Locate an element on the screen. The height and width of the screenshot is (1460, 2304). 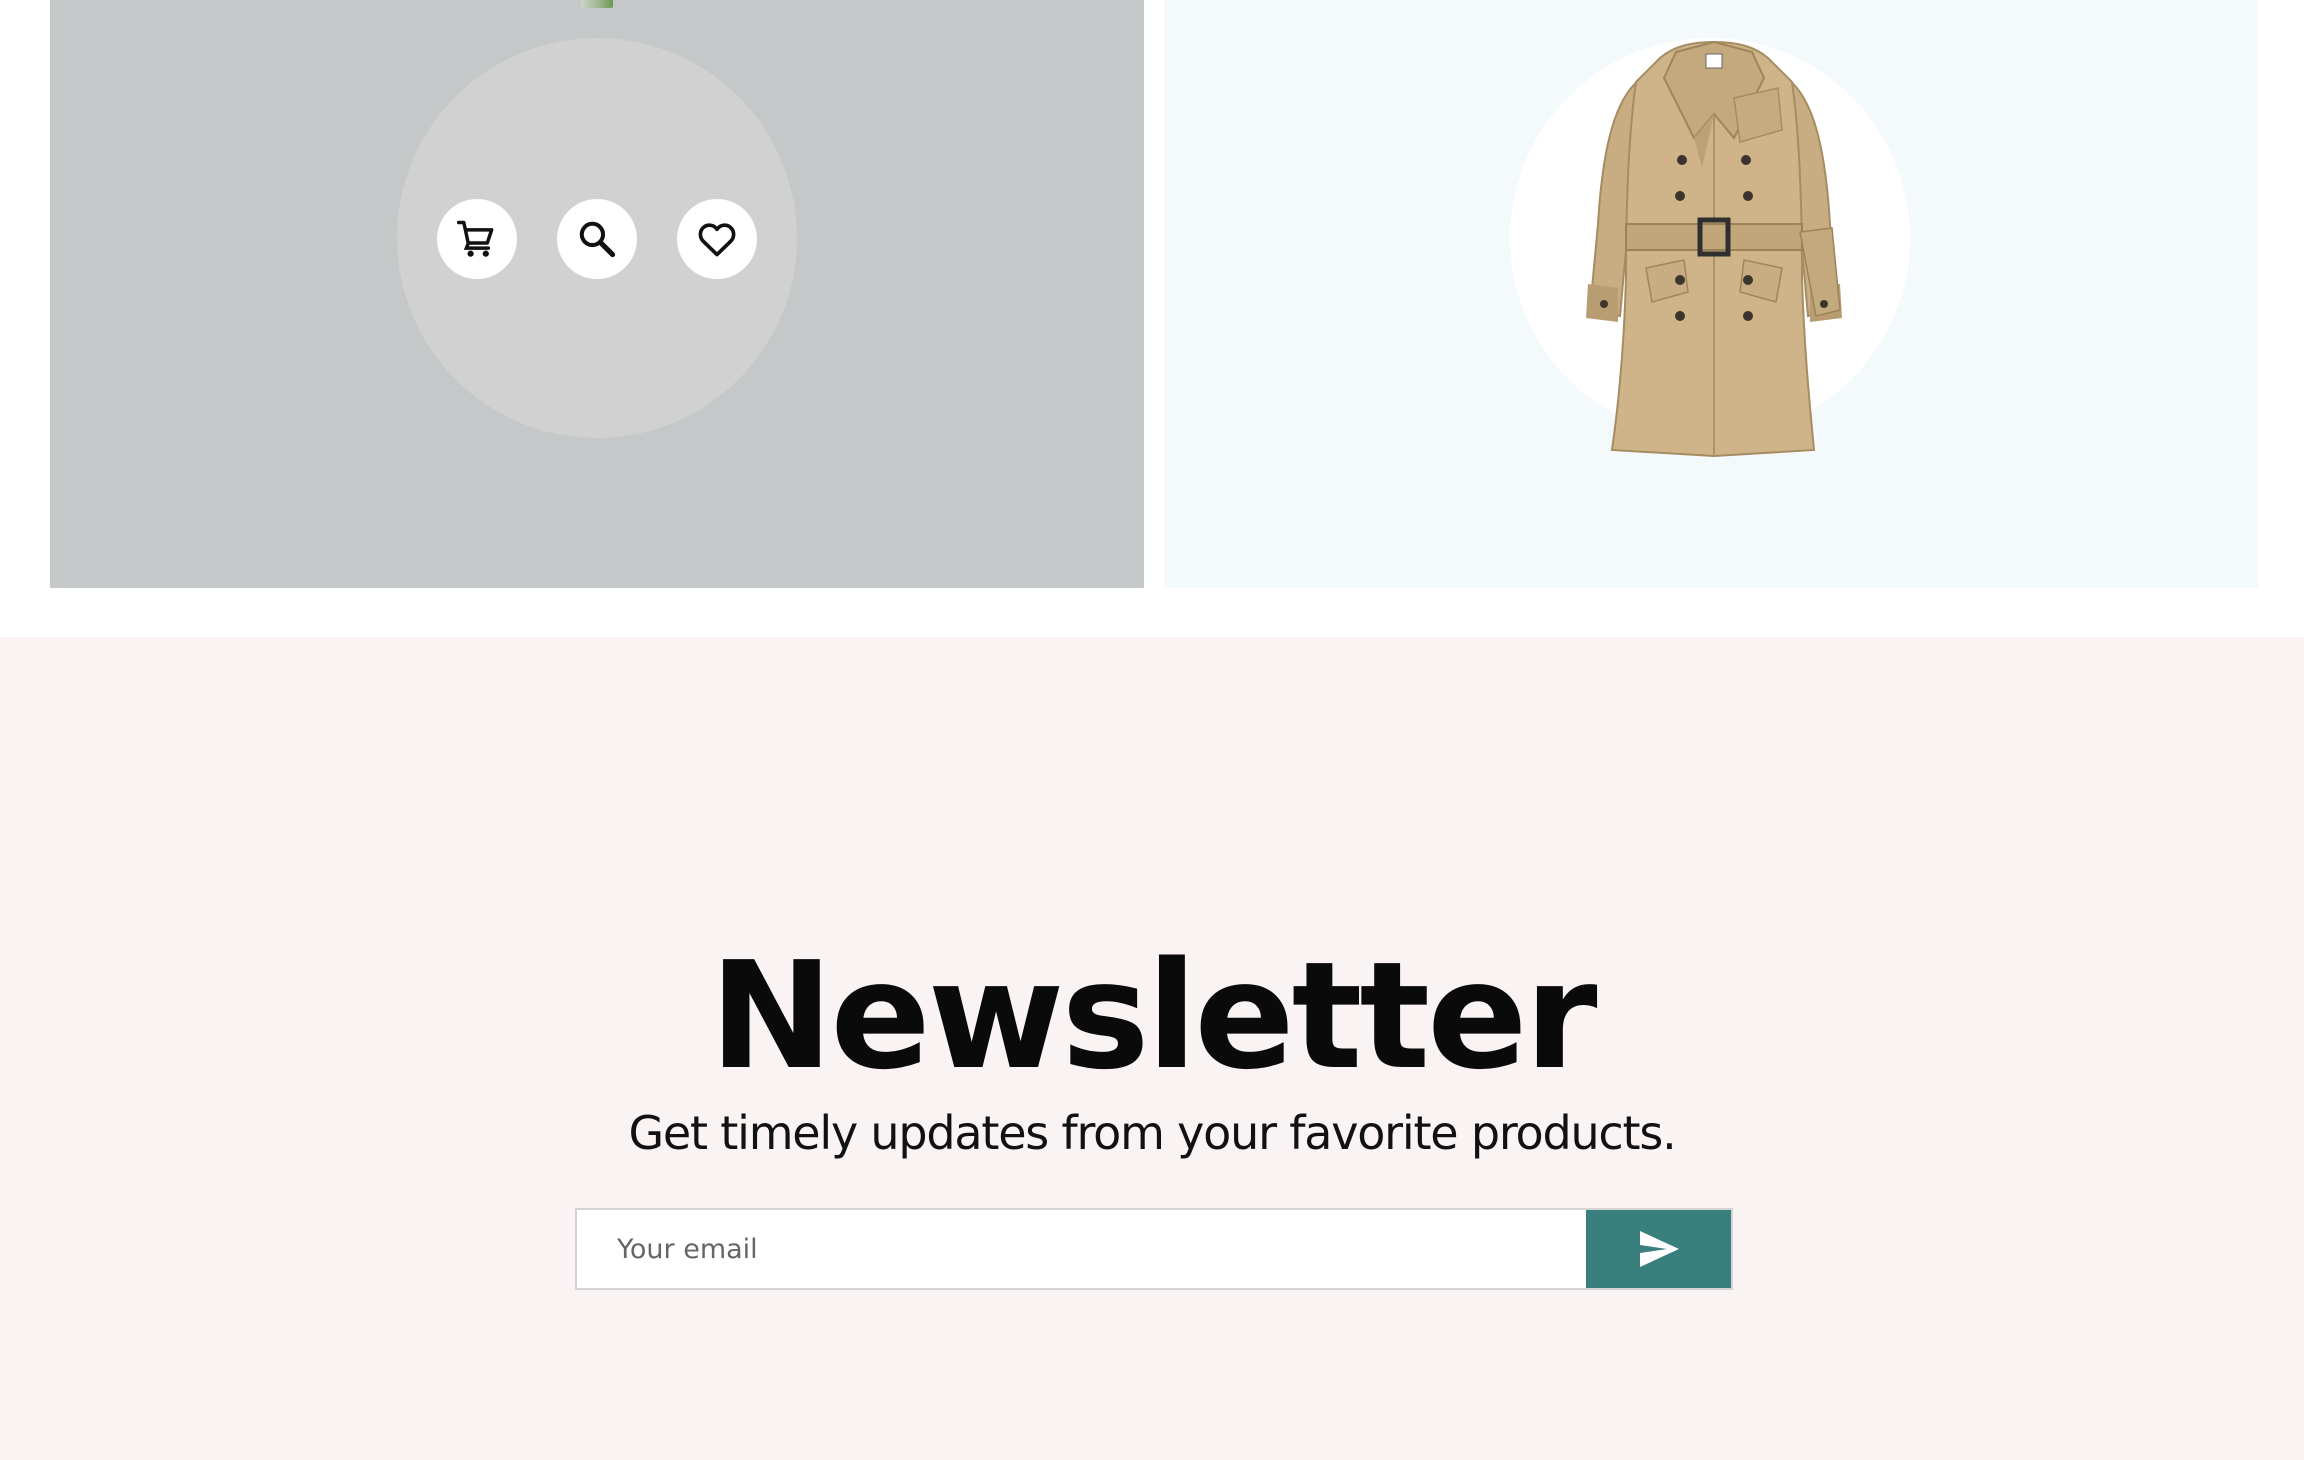
send-icon is located at coordinates (1659, 1249).